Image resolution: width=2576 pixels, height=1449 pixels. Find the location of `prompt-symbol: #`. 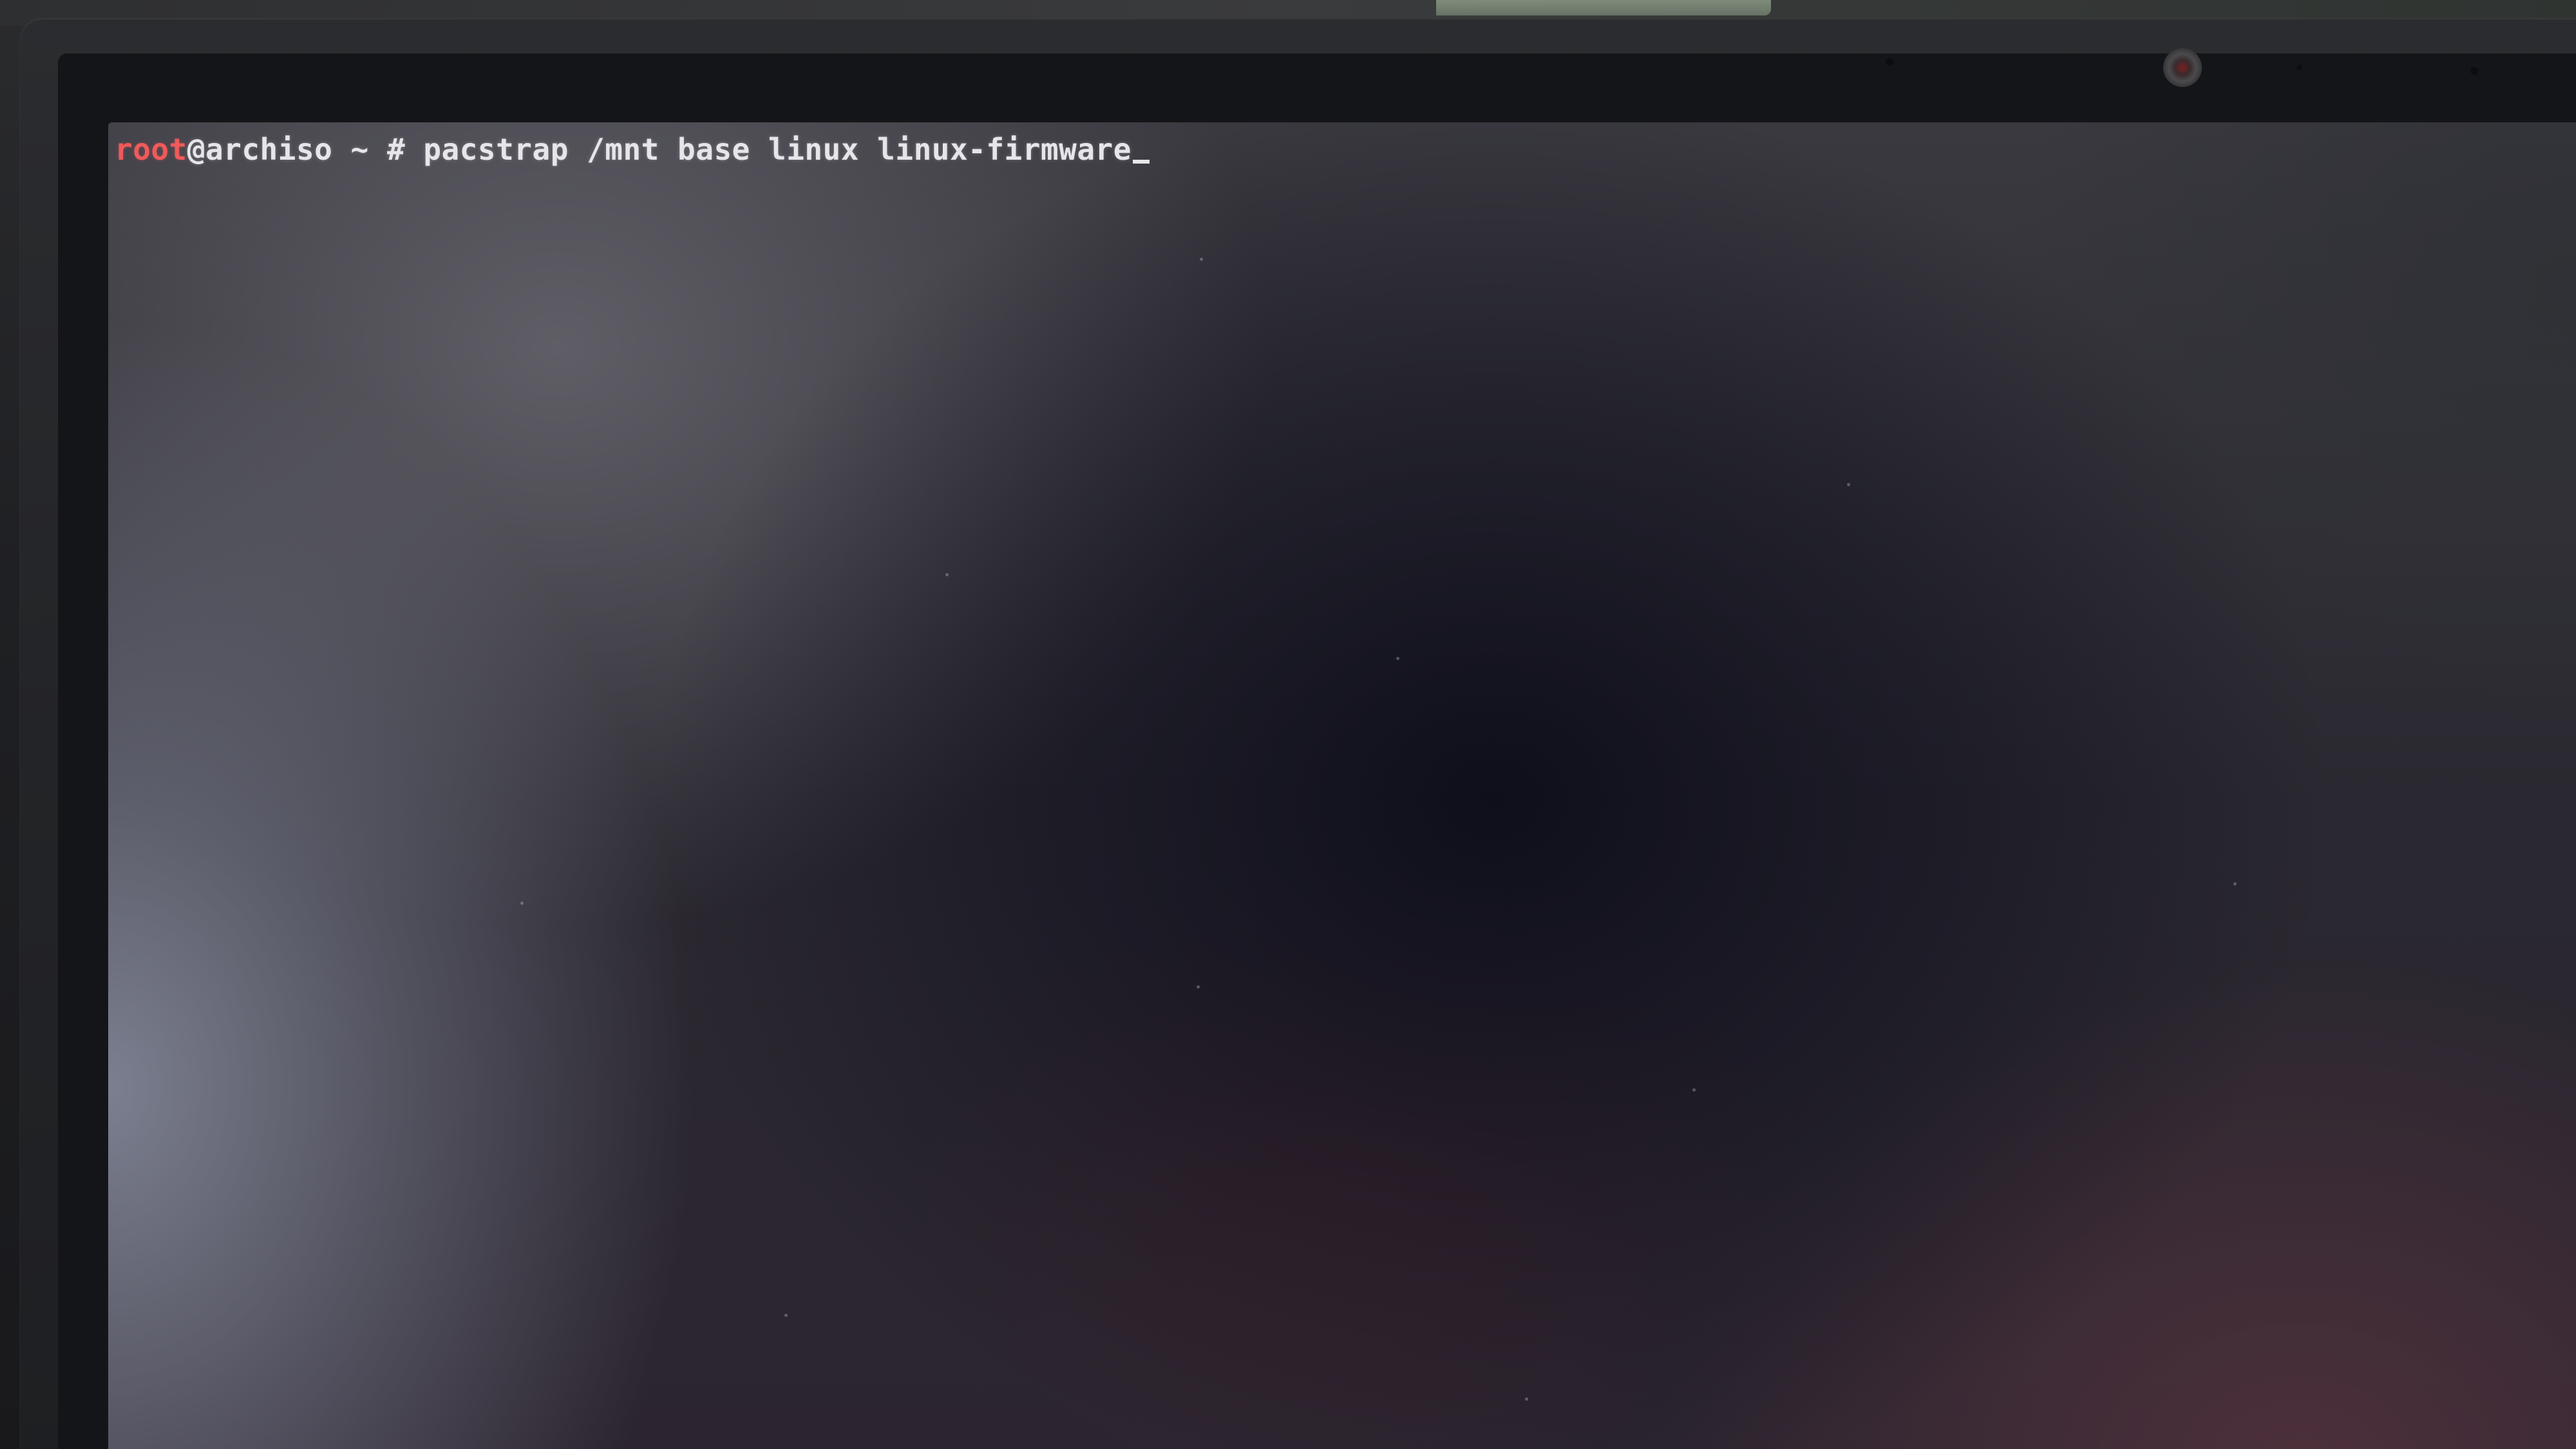

prompt-symbol: # is located at coordinates (405, 149).